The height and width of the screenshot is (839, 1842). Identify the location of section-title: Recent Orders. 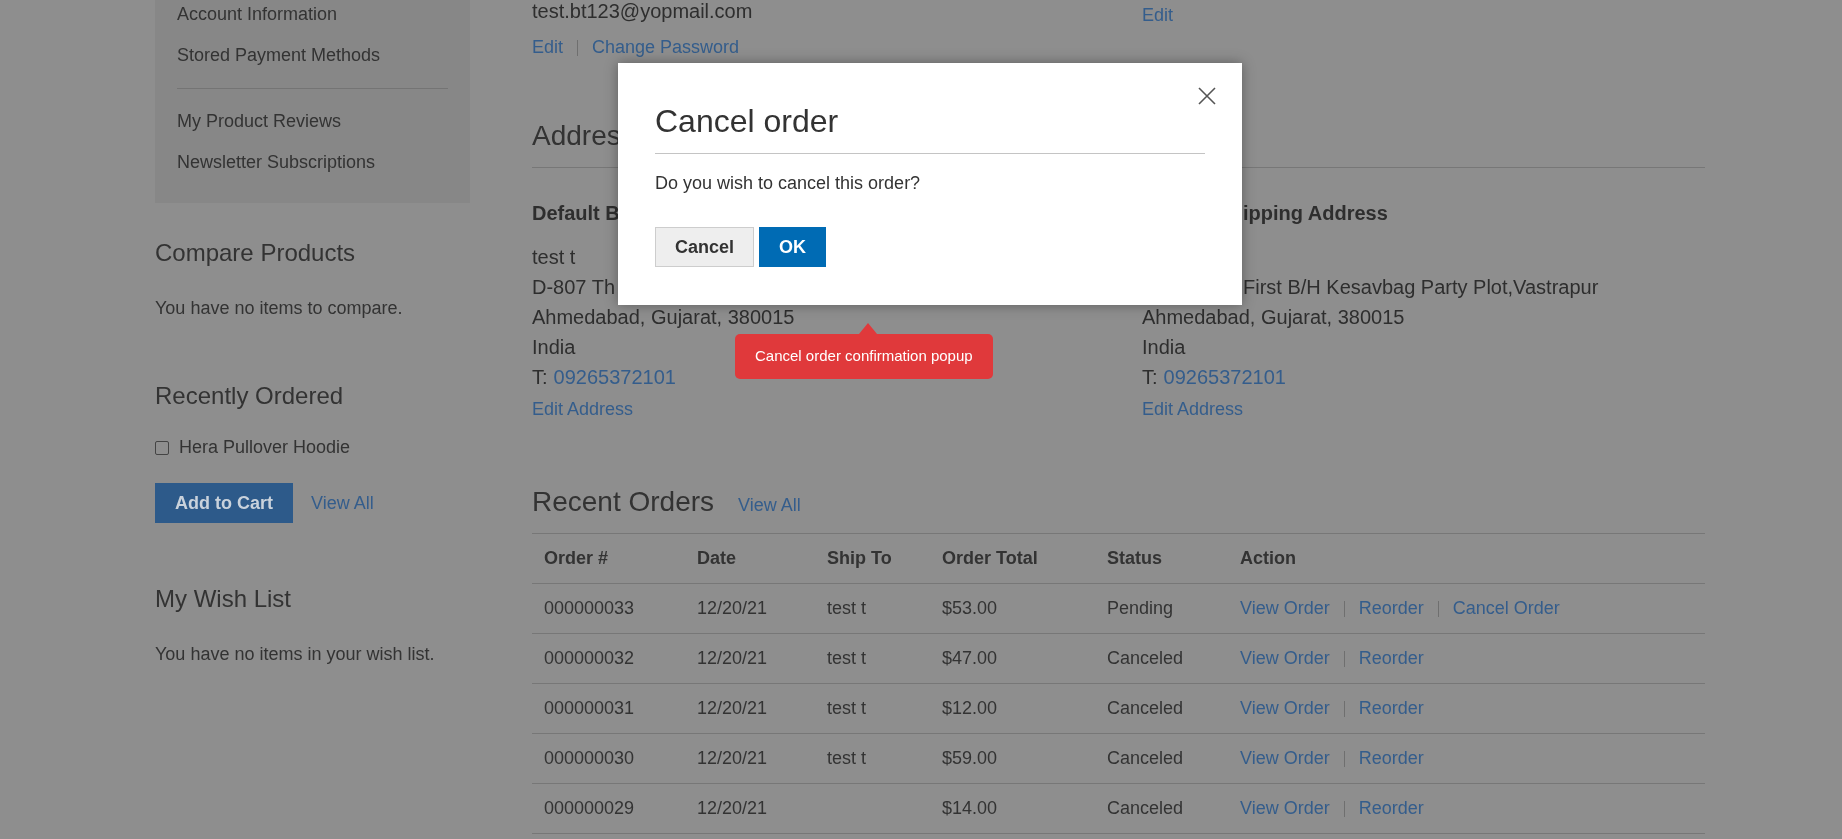
(623, 502).